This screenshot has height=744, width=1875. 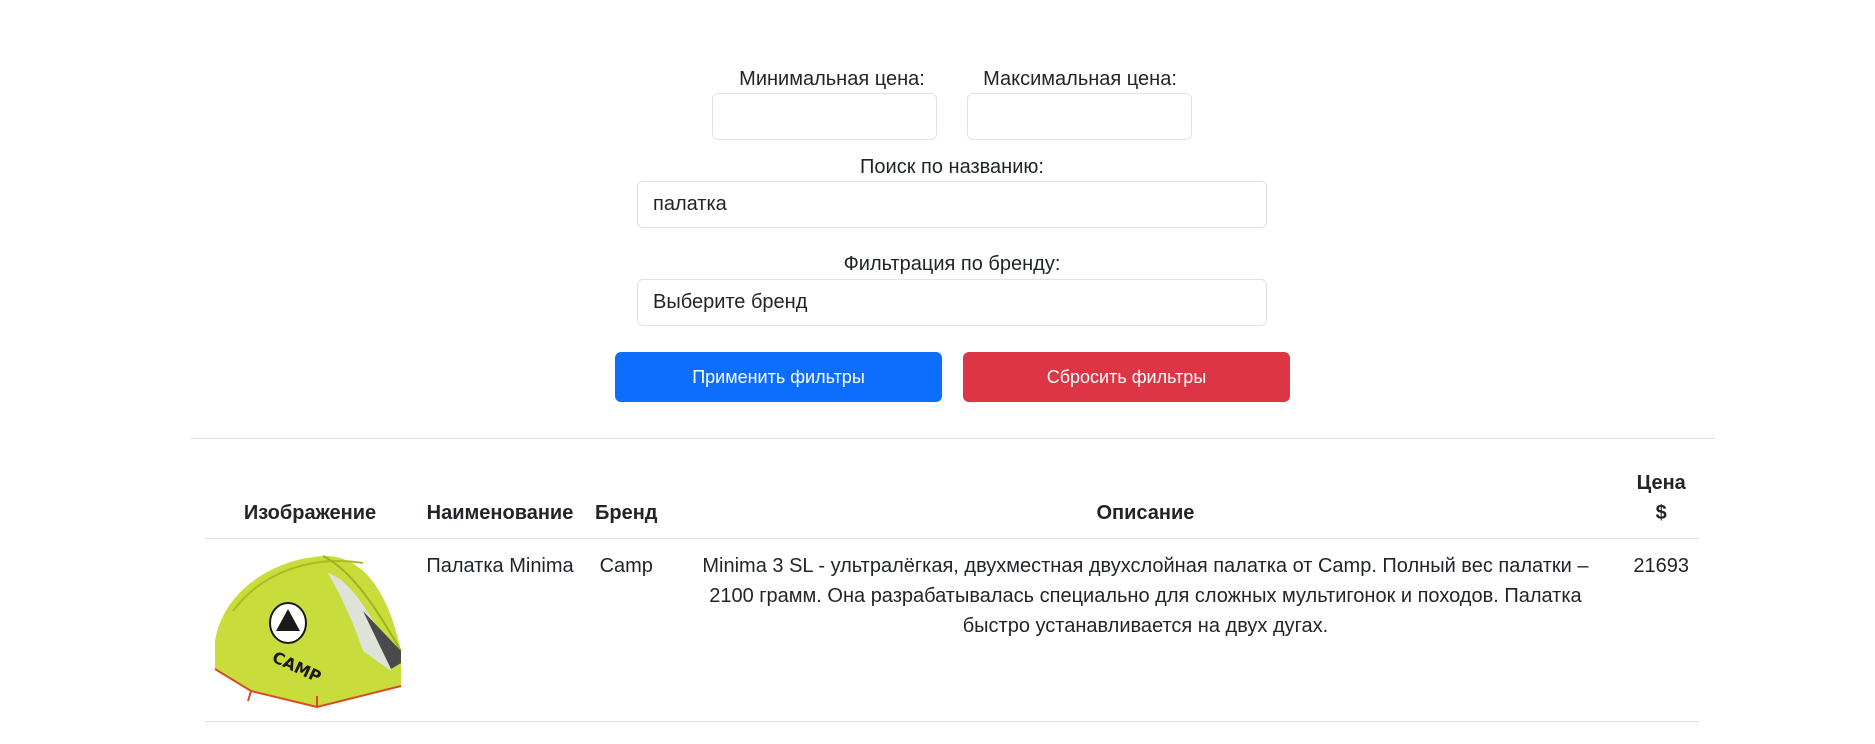 What do you see at coordinates (952, 302) in the screenshot?
I see `brand-select: Выберите бренд` at bounding box center [952, 302].